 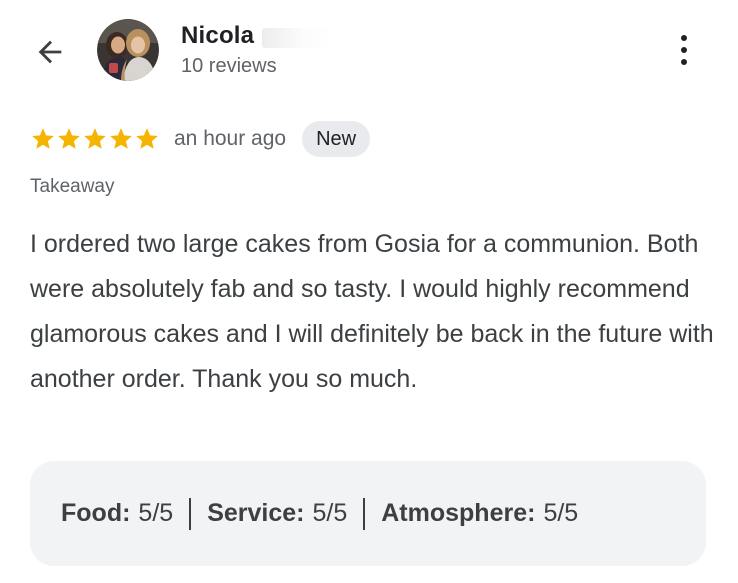 I want to click on more-options-button, so click(x=684, y=50).